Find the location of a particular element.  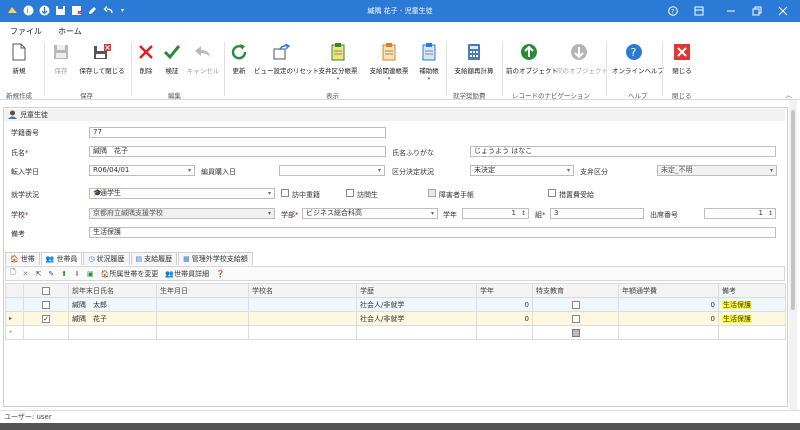

support-label: 支弁区分 is located at coordinates (594, 172).